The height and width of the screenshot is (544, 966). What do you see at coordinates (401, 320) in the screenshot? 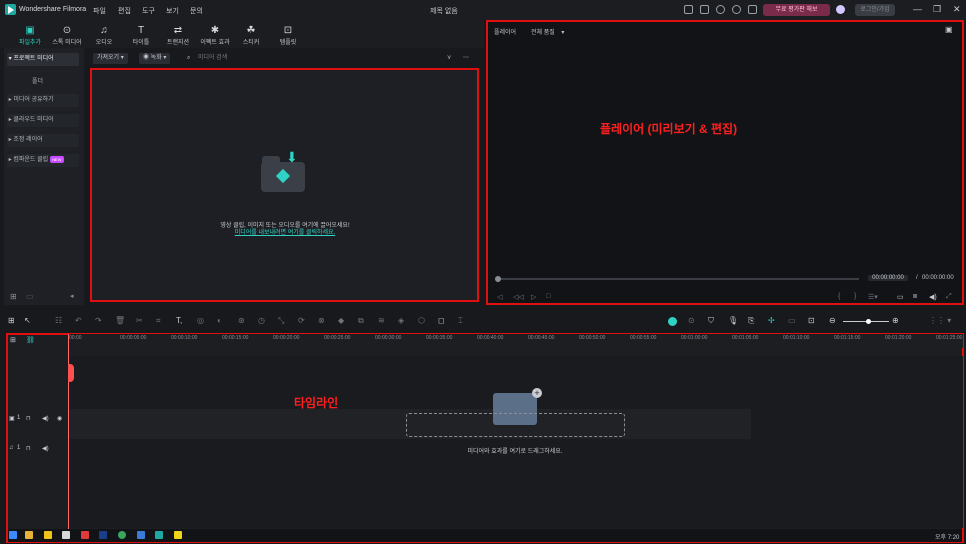
I see `green-screen-icon: ◈` at bounding box center [401, 320].